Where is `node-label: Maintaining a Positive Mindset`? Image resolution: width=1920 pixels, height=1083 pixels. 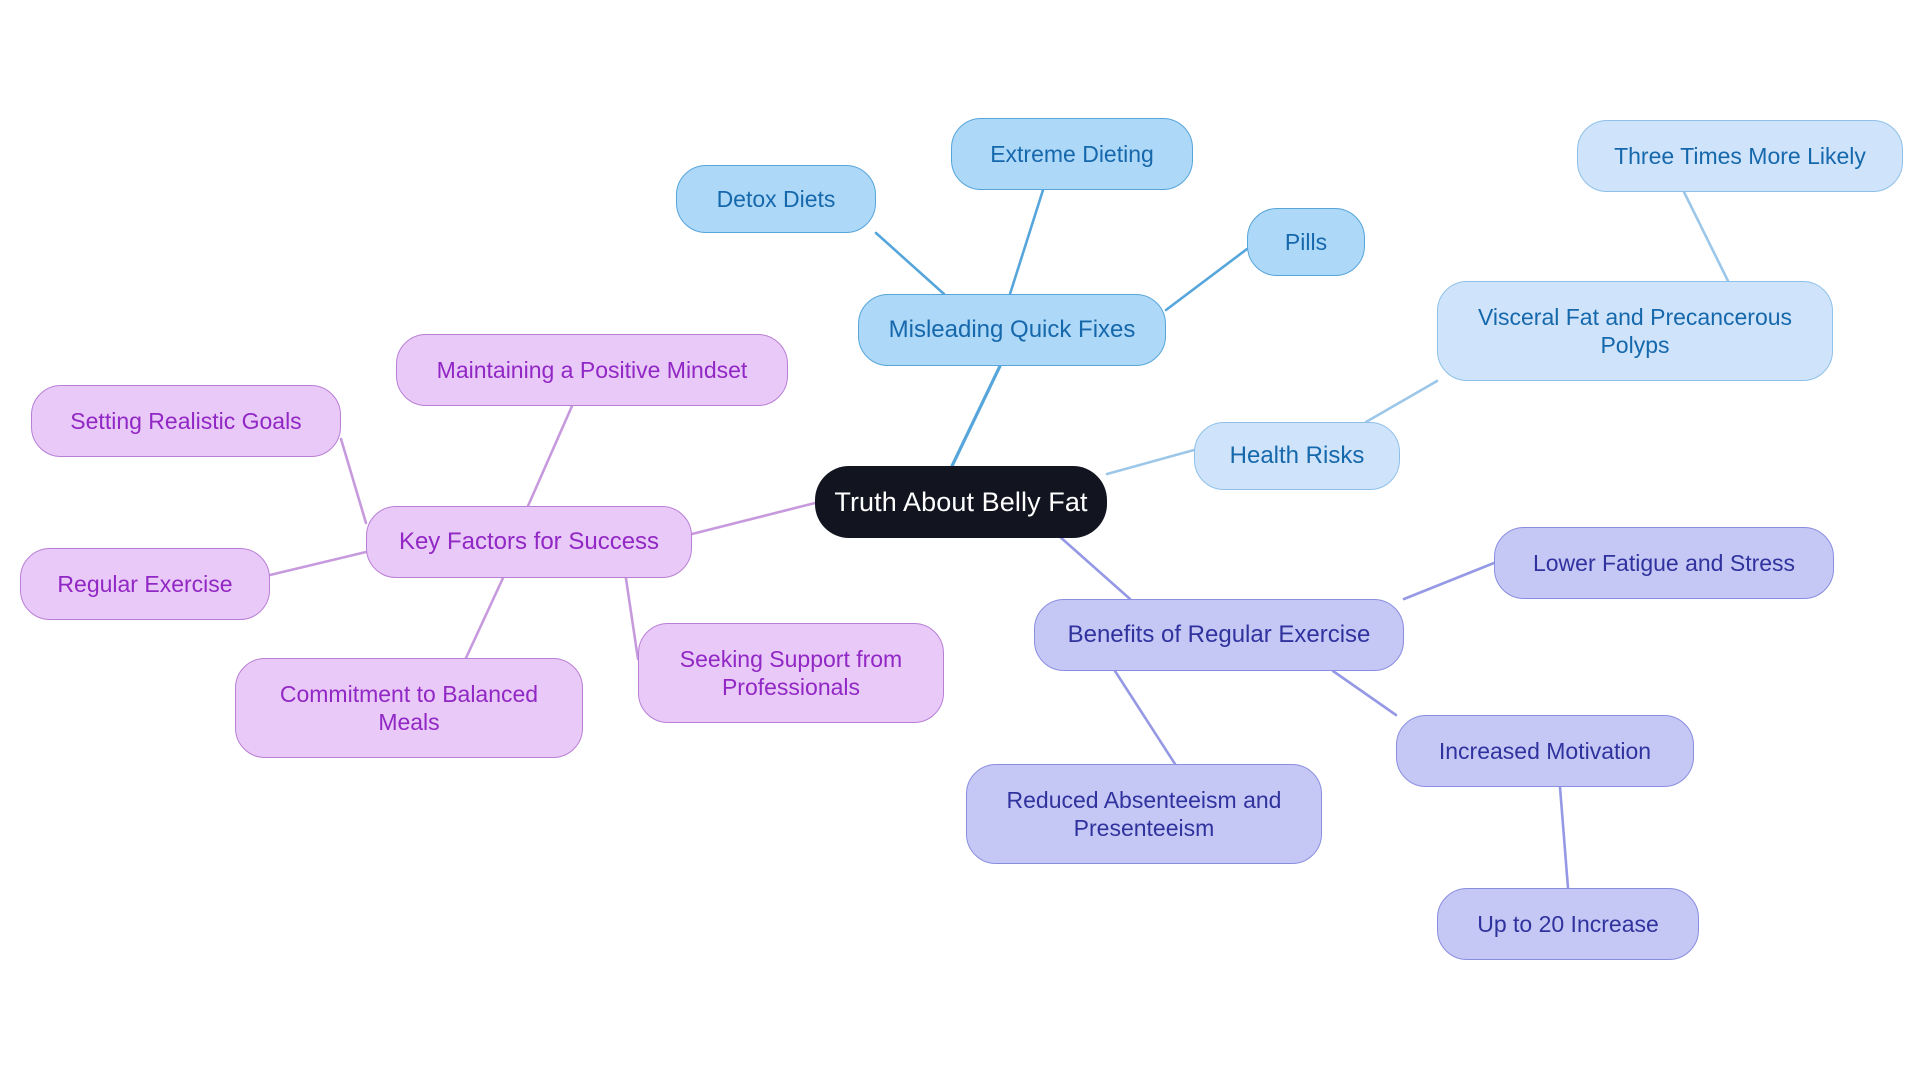 node-label: Maintaining a Positive Mindset is located at coordinates (592, 369).